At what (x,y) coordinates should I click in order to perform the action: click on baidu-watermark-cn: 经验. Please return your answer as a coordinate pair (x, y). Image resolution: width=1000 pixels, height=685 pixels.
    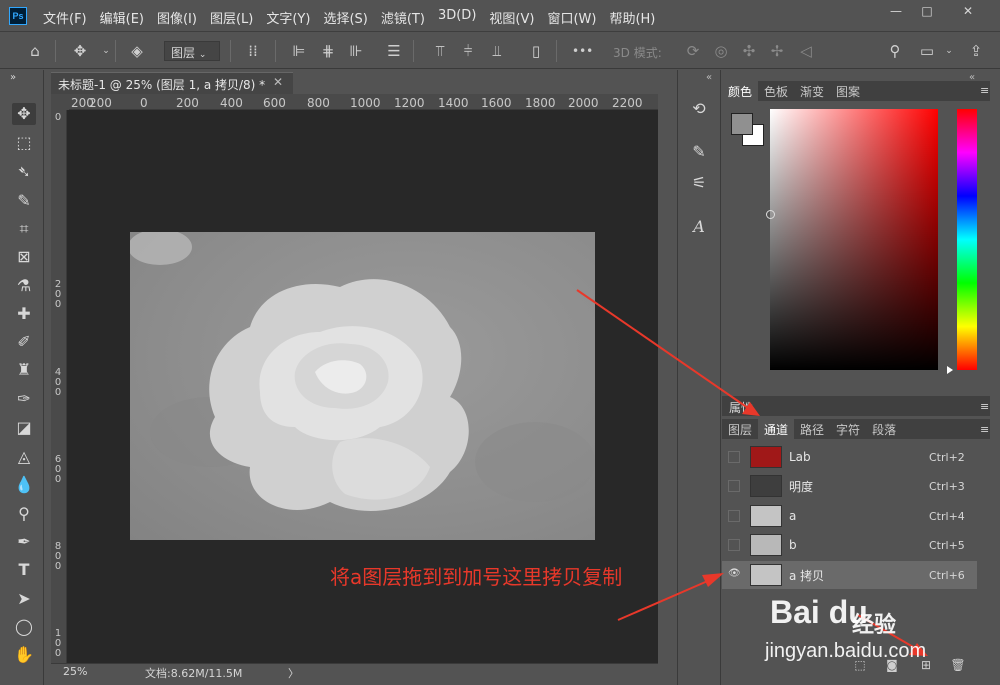
    Looking at the image, I should click on (874, 625).